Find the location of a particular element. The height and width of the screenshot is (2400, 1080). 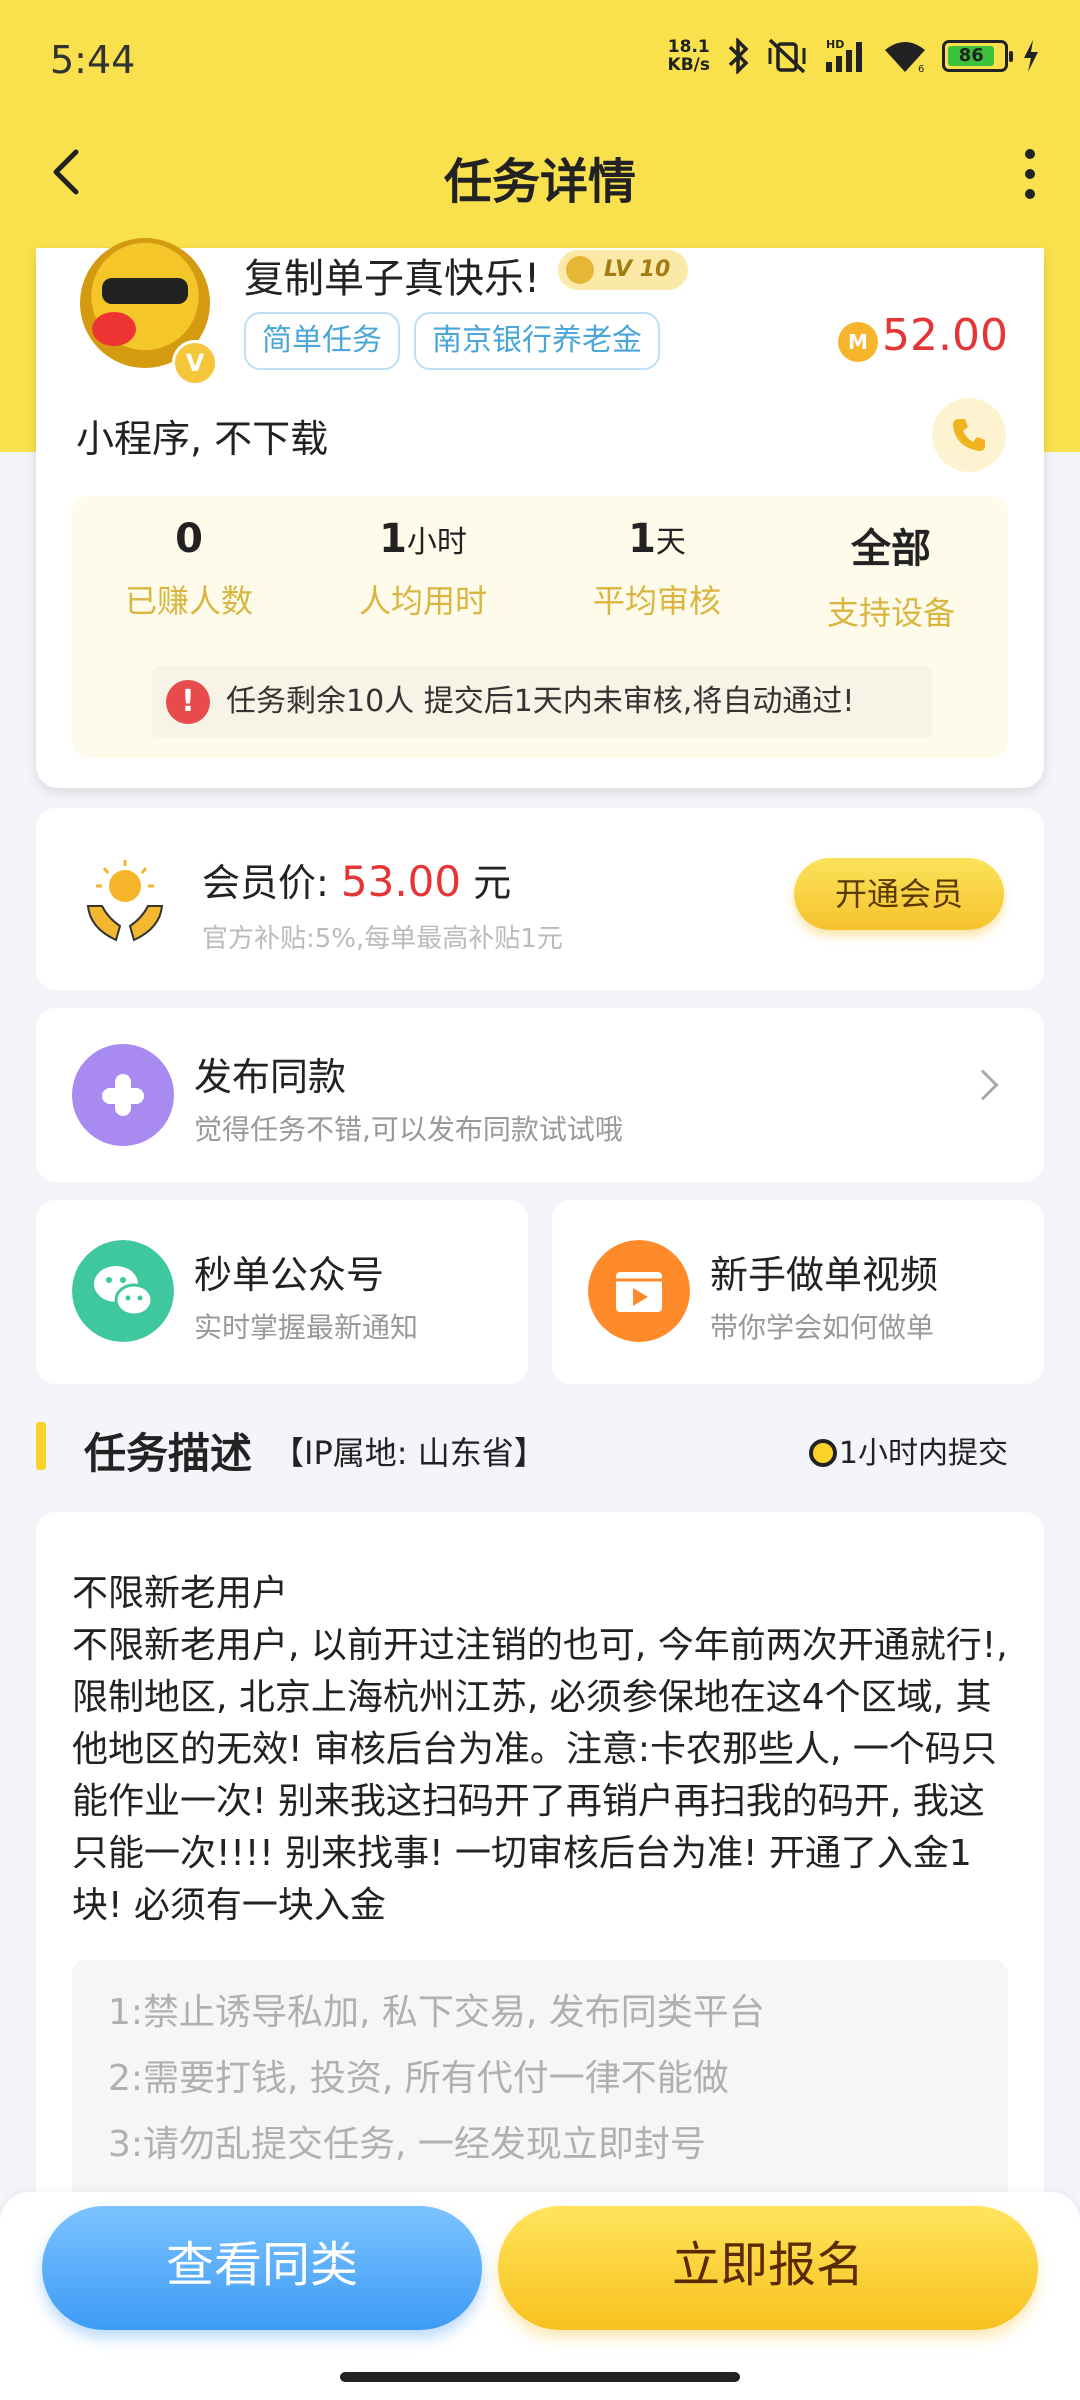

section-marker is located at coordinates (41, 1446).